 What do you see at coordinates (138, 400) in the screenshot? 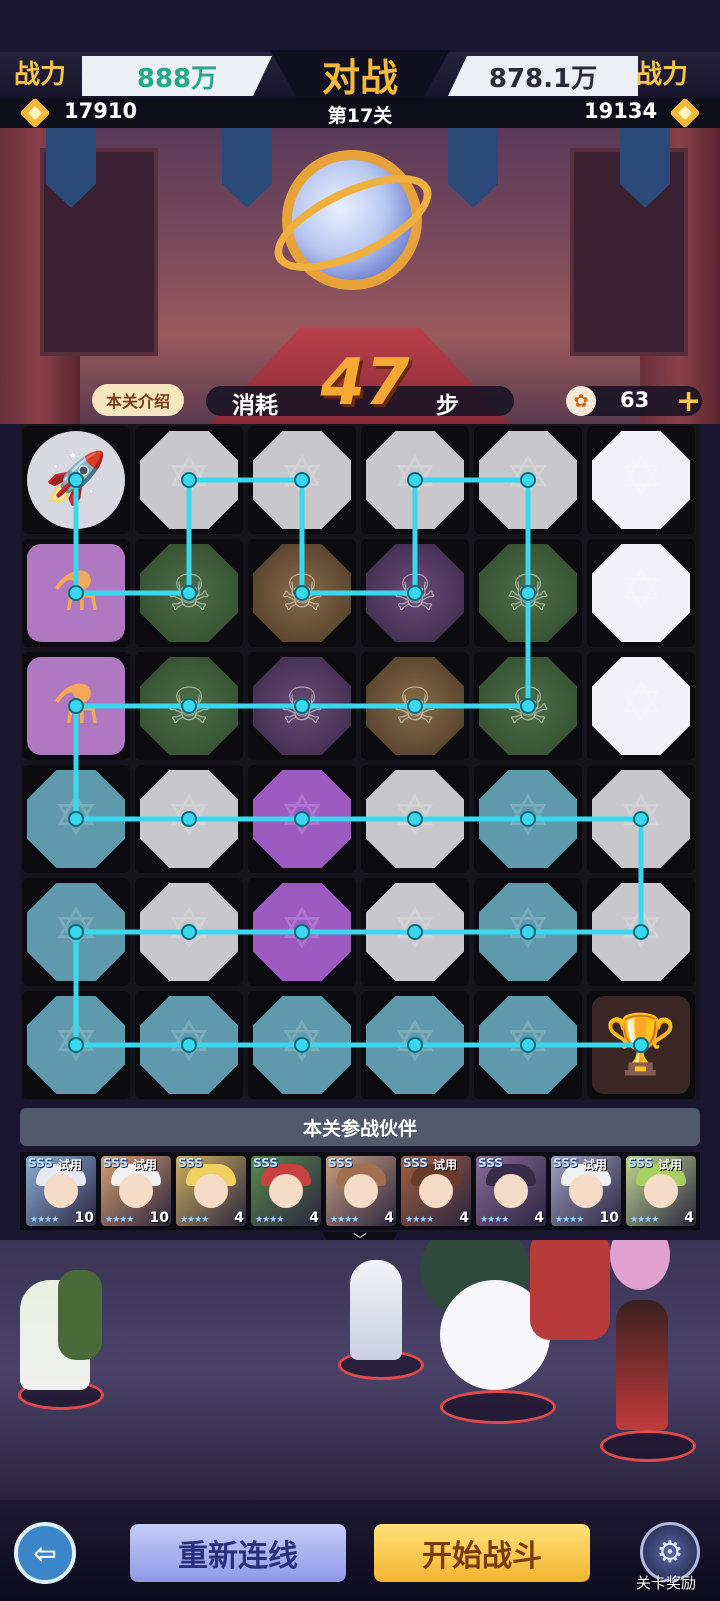
I see `level-intro-button: 本关介绍` at bounding box center [138, 400].